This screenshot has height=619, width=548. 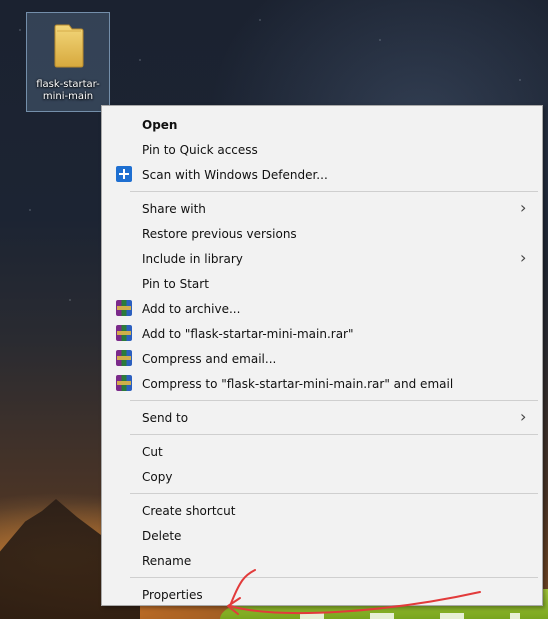 What do you see at coordinates (167, 560) in the screenshot?
I see `context-menu-item-label: Rename` at bounding box center [167, 560].